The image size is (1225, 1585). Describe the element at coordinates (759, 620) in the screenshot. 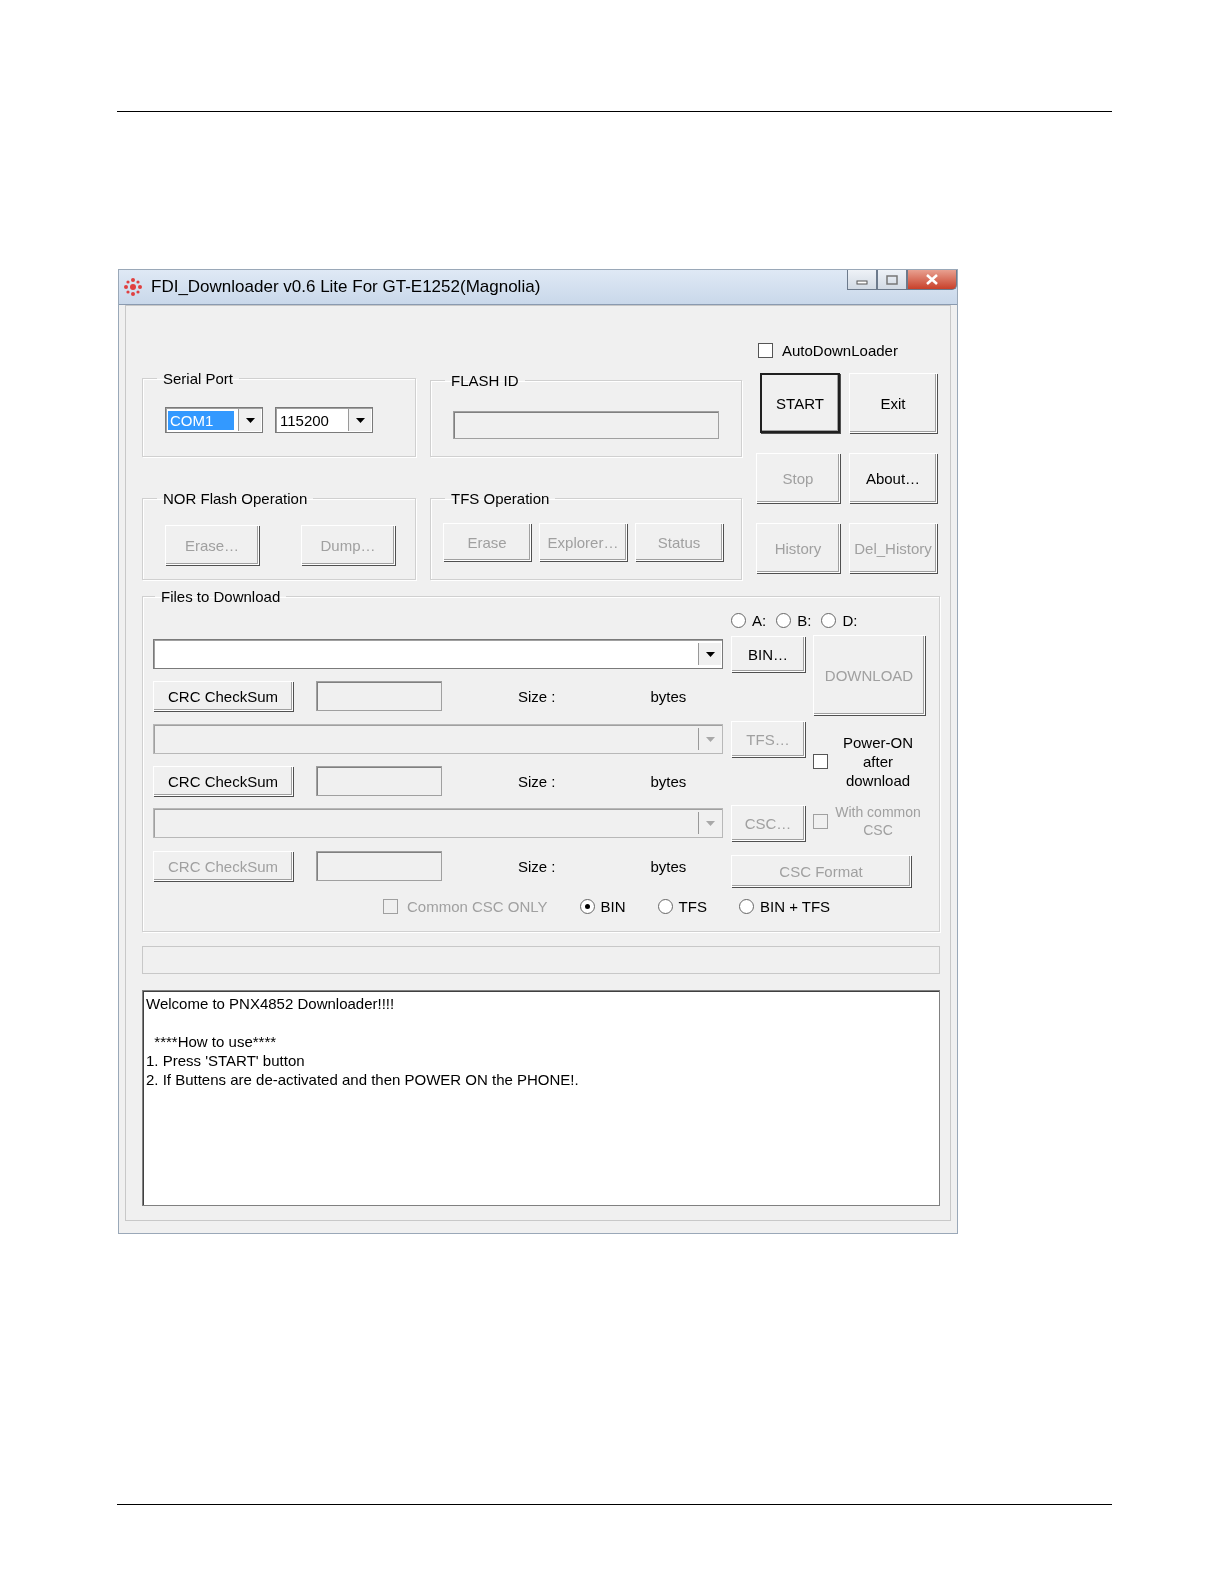

I see `radio-label: A:` at that location.